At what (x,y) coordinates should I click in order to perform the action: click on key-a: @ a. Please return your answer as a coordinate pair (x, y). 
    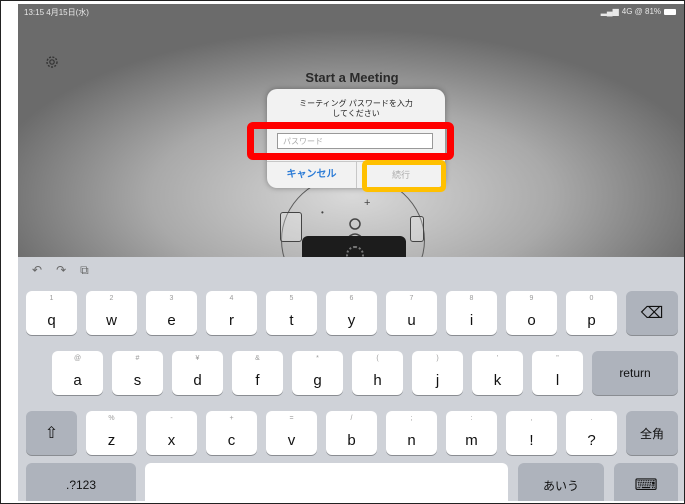
    Looking at the image, I should click on (77, 373).